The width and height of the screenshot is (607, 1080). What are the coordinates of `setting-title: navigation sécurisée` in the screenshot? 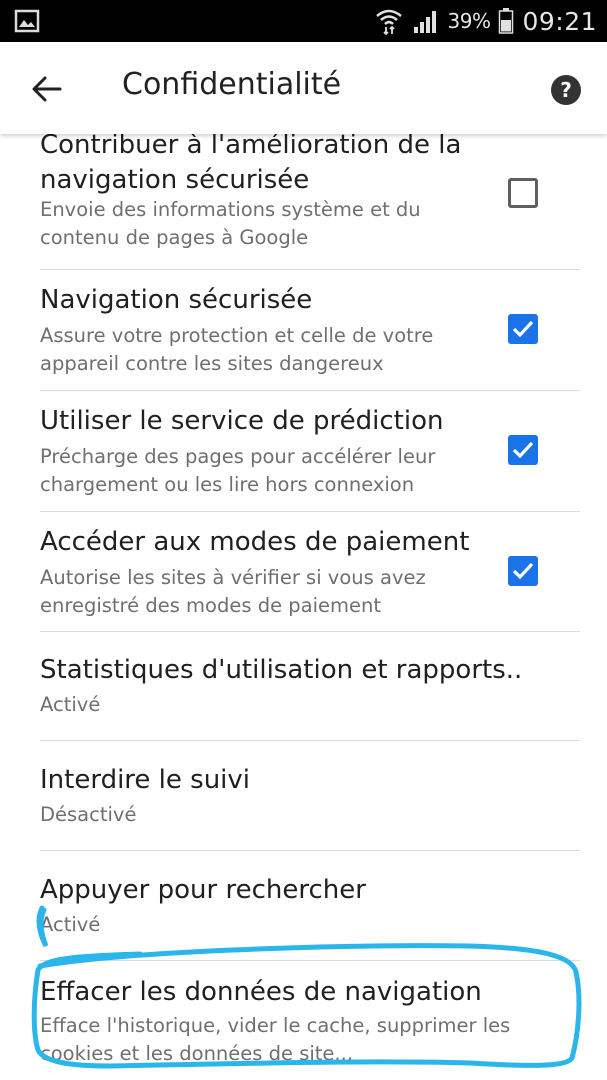 It's located at (175, 180).